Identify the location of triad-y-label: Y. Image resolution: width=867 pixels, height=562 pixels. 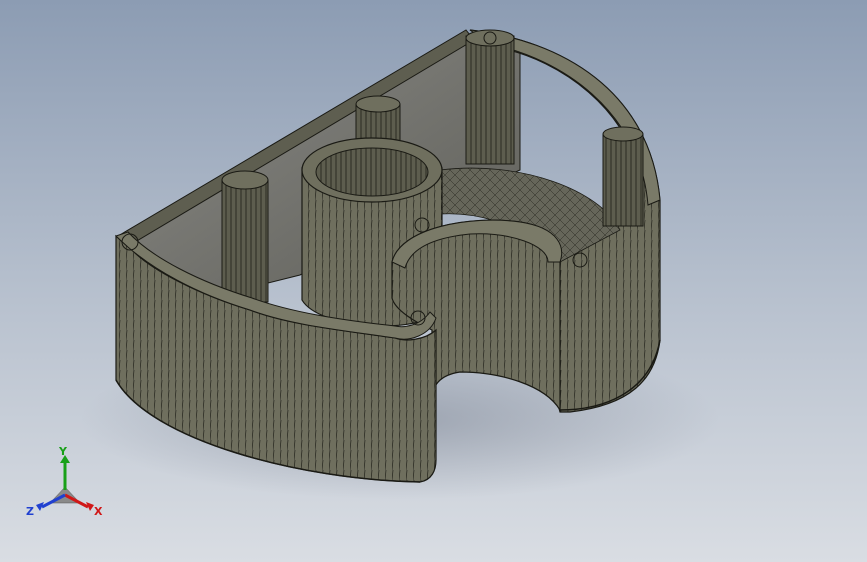
(63, 451).